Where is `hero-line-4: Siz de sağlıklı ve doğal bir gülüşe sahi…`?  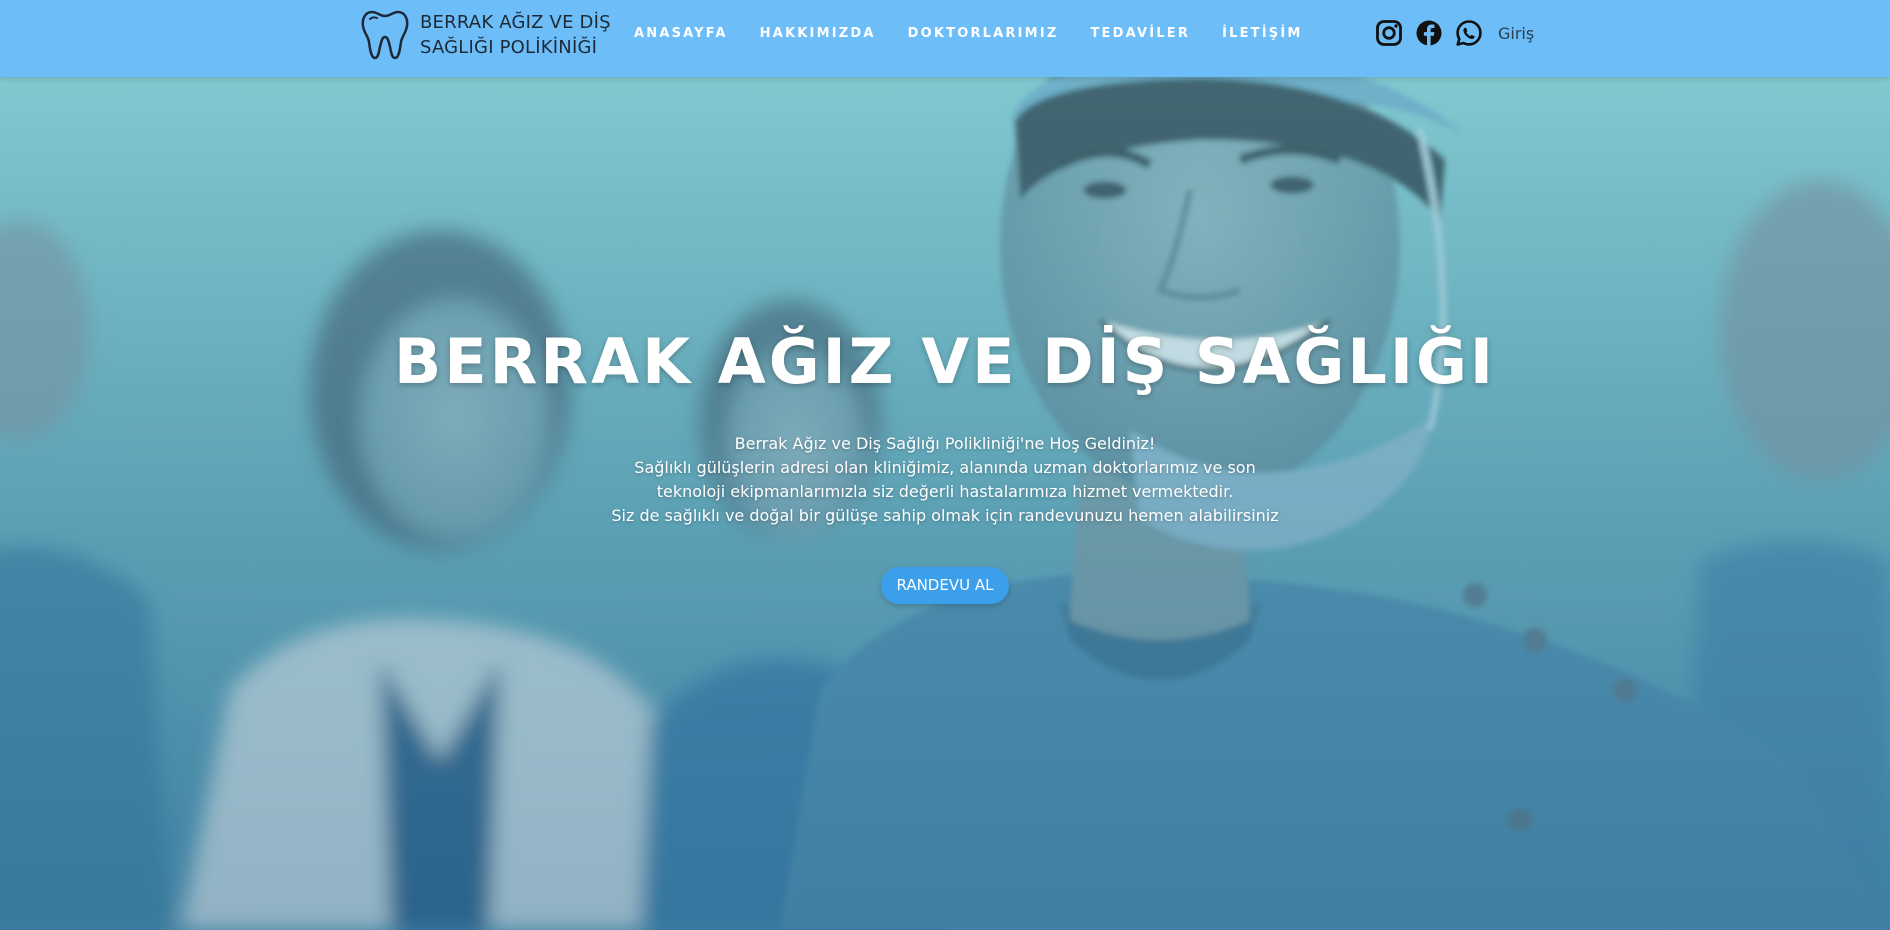
hero-line-4: Siz de sağlıklı ve doğal bir gülüşe sahi… is located at coordinates (945, 515).